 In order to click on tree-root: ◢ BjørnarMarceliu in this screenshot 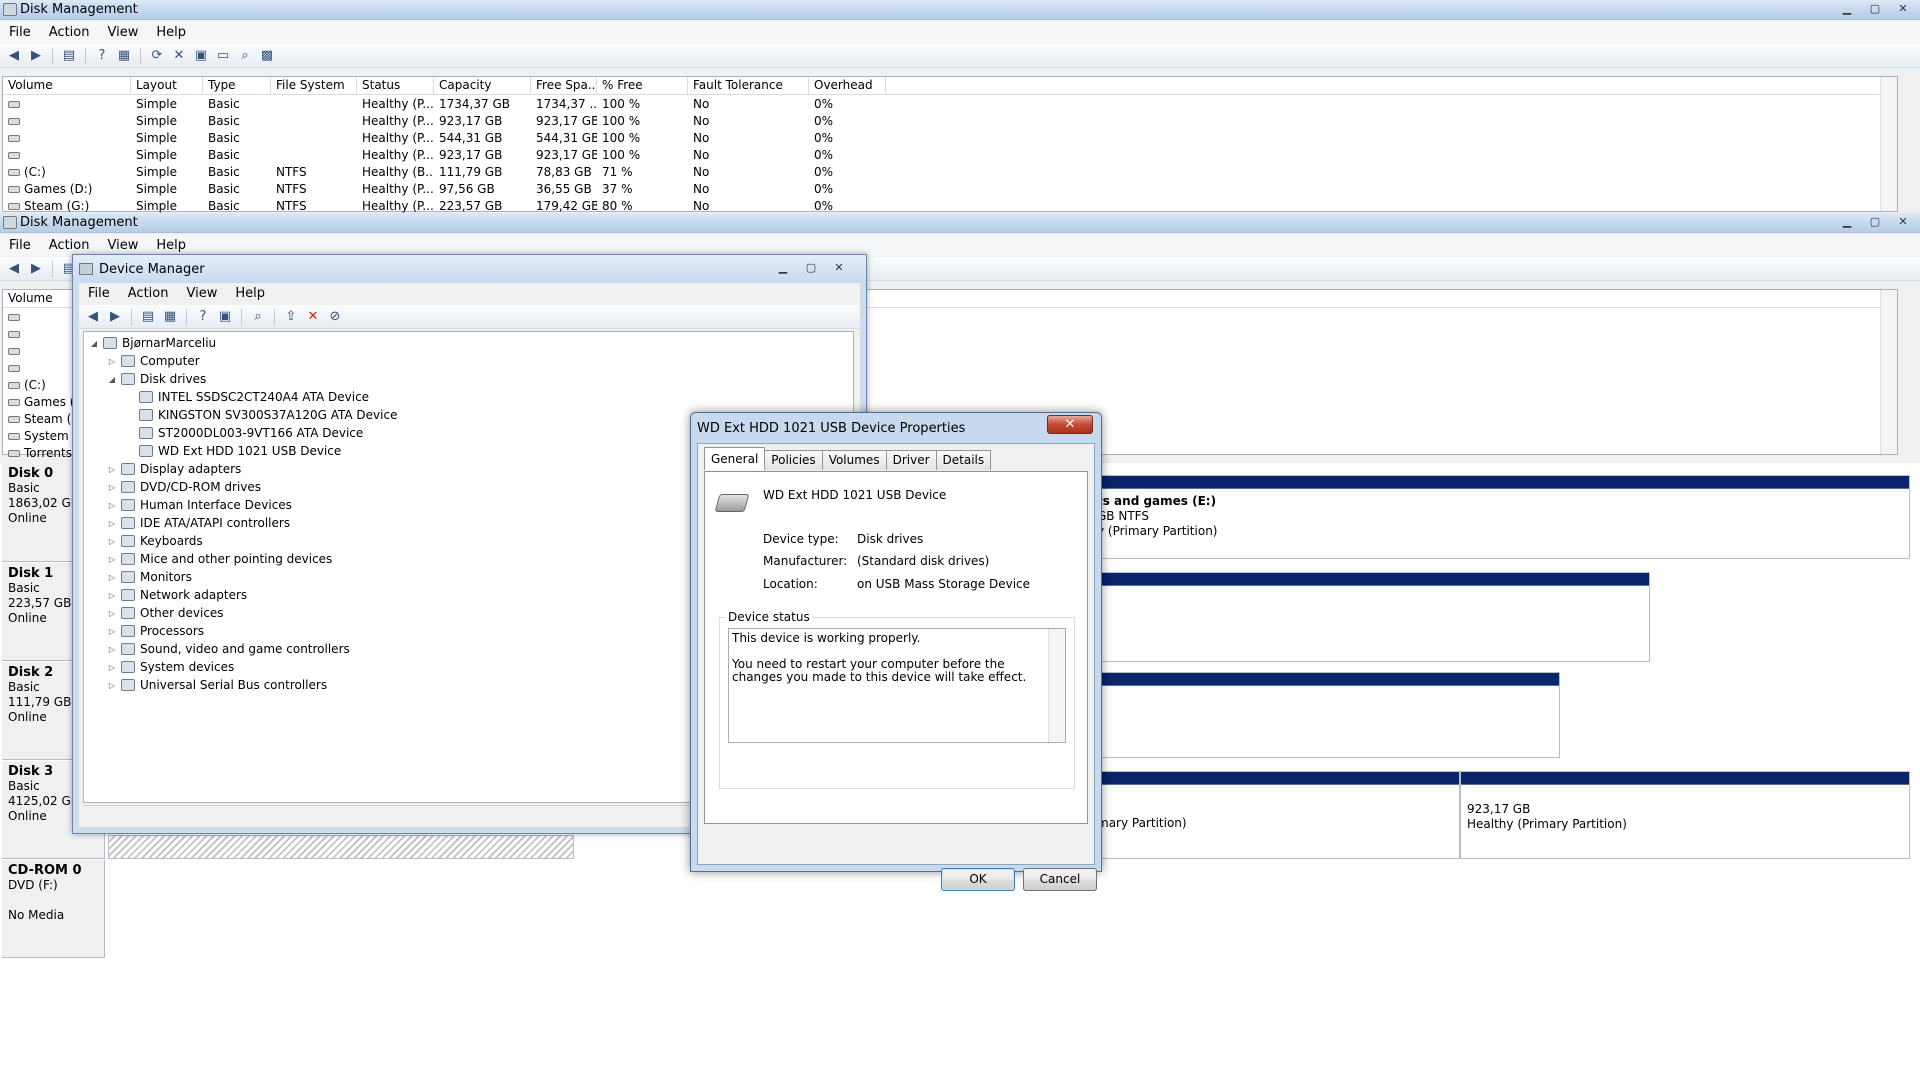, I will do `click(152, 343)`.